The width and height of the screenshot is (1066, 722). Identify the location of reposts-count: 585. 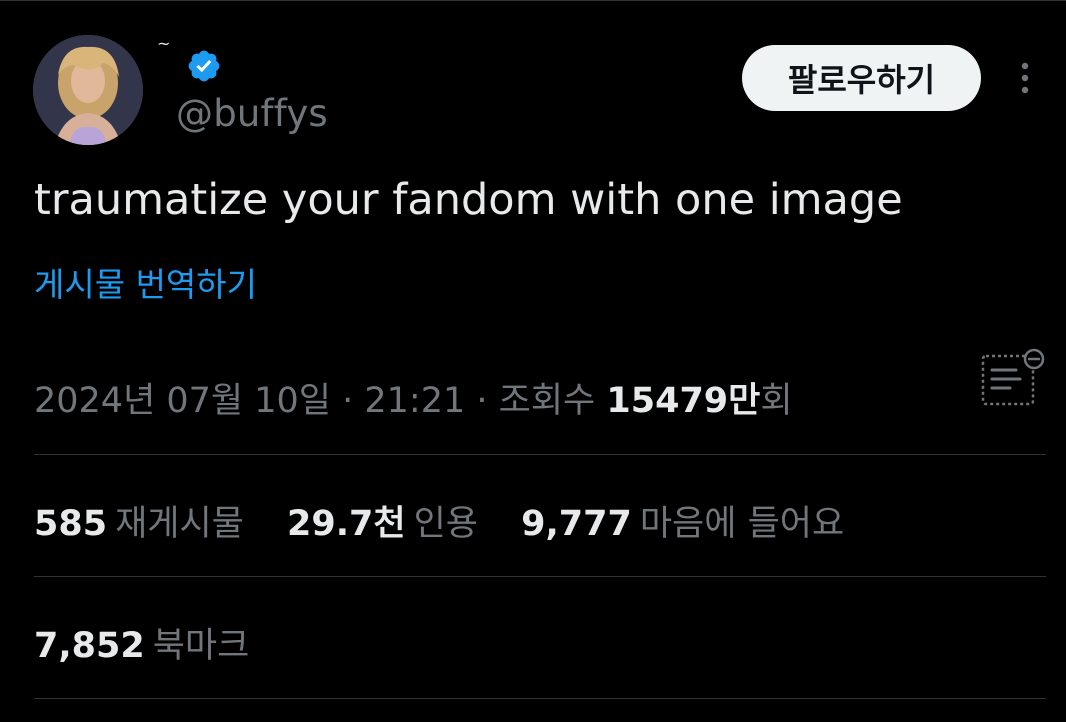
(71, 524).